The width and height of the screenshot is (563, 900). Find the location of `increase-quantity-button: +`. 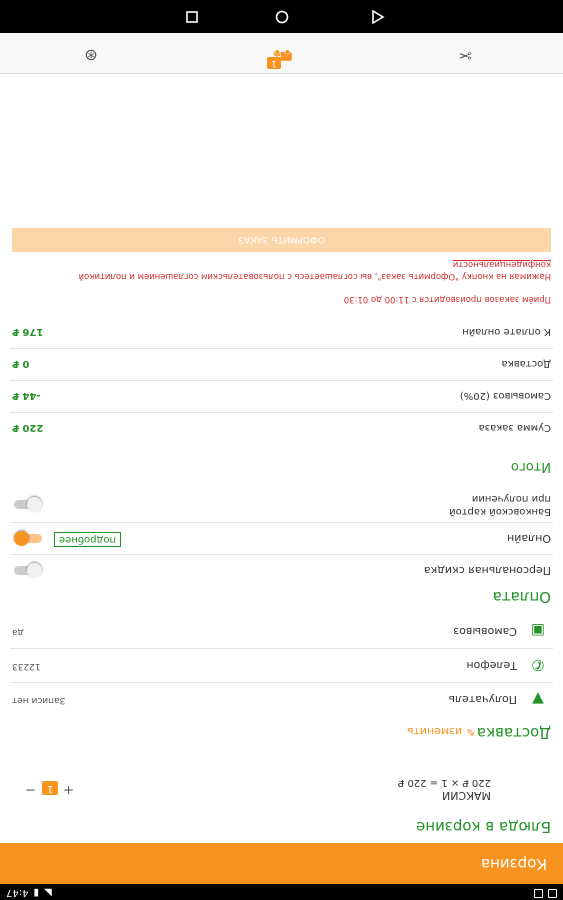

increase-quantity-button: + is located at coordinates (68, 789).